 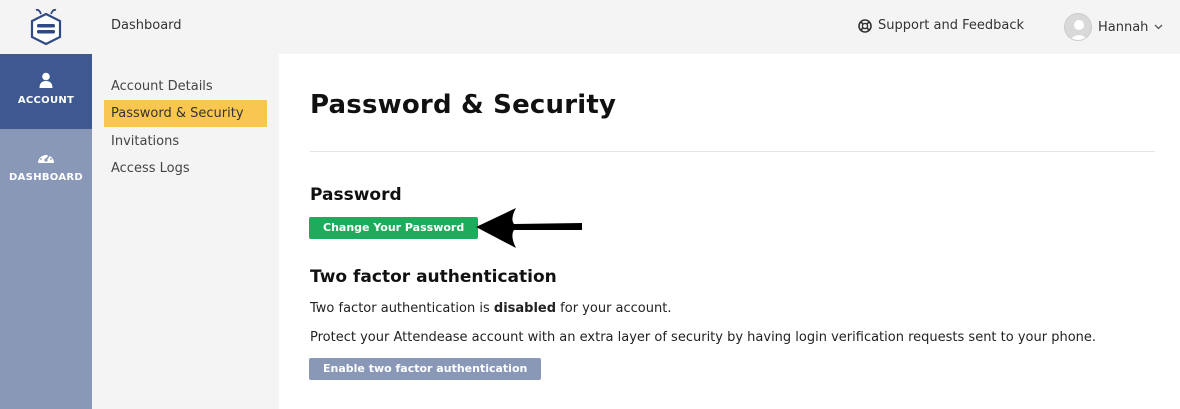 What do you see at coordinates (356, 195) in the screenshot?
I see `password-heading: Password` at bounding box center [356, 195].